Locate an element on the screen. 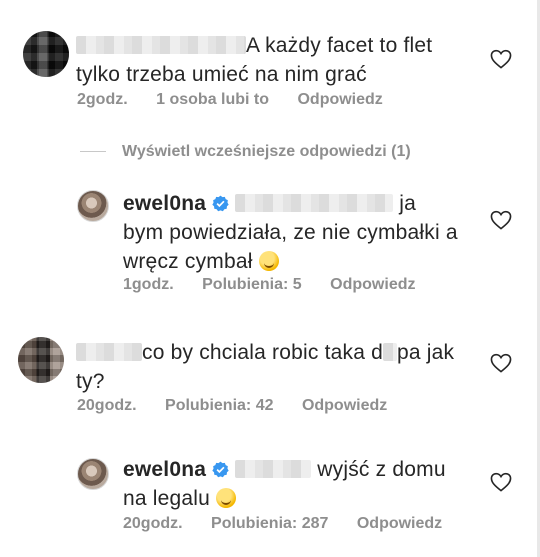  likes-count: Polubienia: 5 is located at coordinates (252, 284).